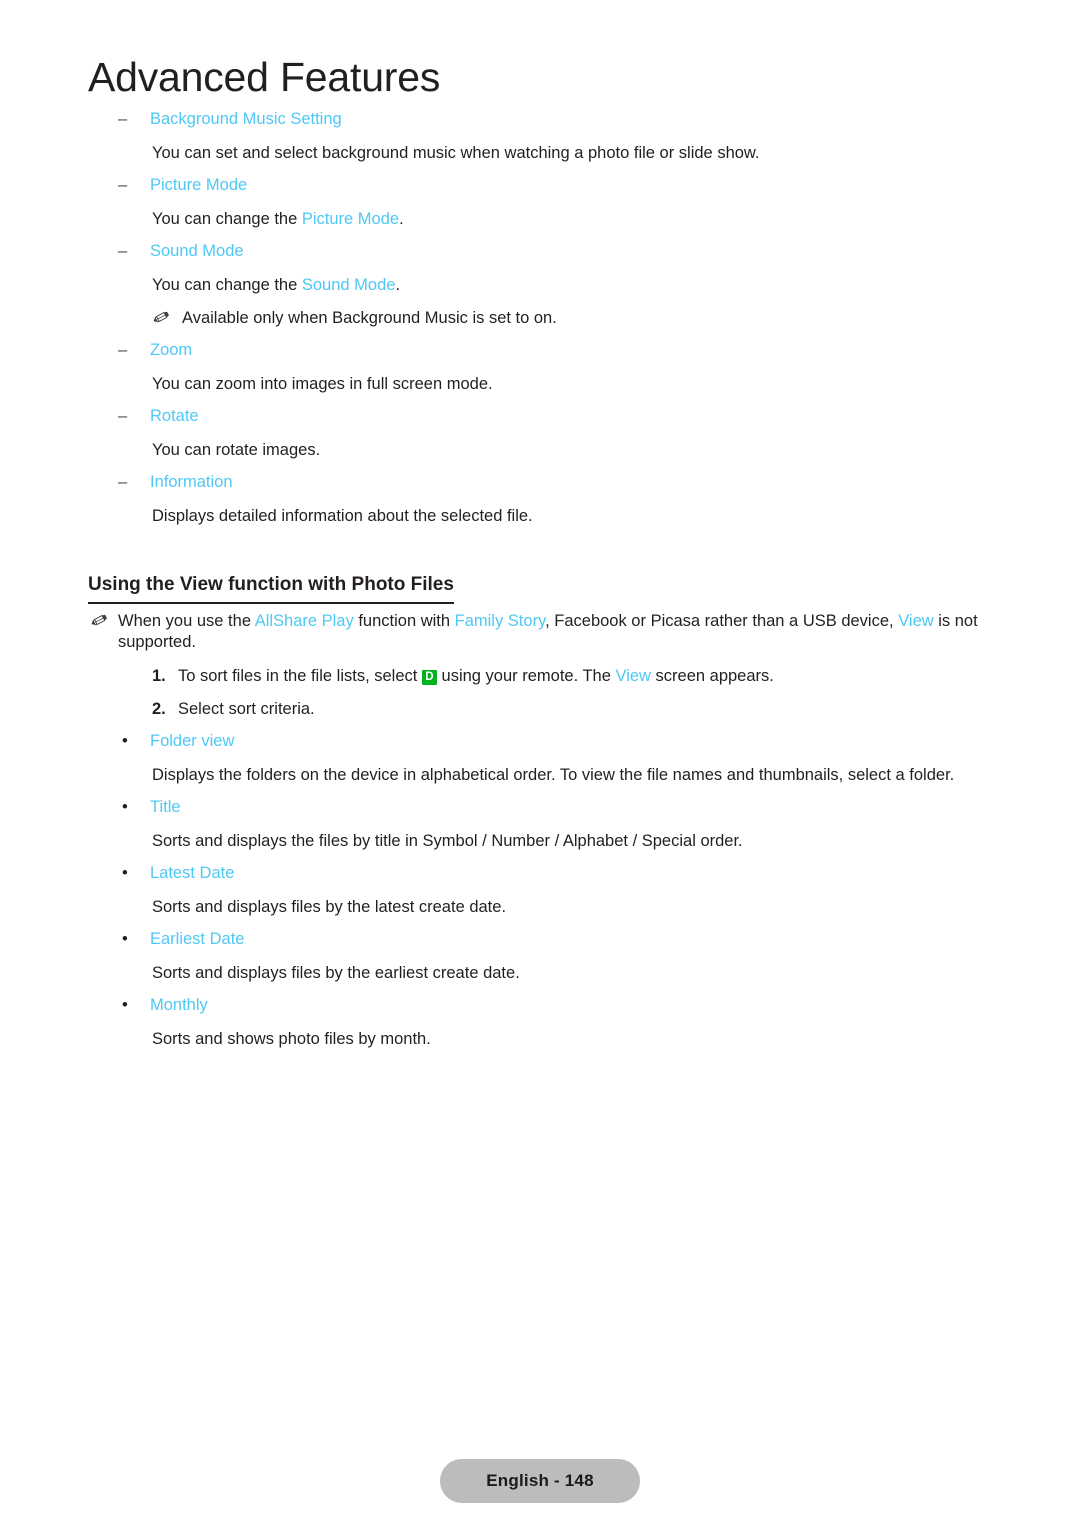  Describe the element at coordinates (540, 126) in the screenshot. I see `option-background-music-setting: – Background Music Setting` at that location.